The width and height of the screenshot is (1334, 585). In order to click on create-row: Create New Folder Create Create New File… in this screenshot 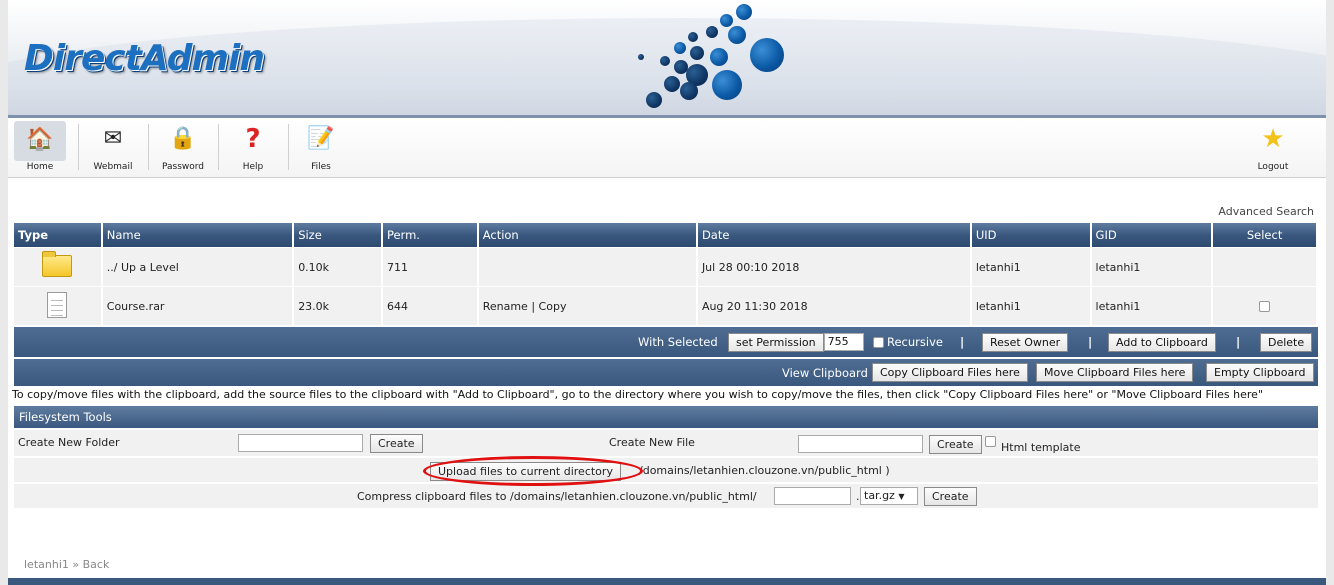, I will do `click(666, 443)`.